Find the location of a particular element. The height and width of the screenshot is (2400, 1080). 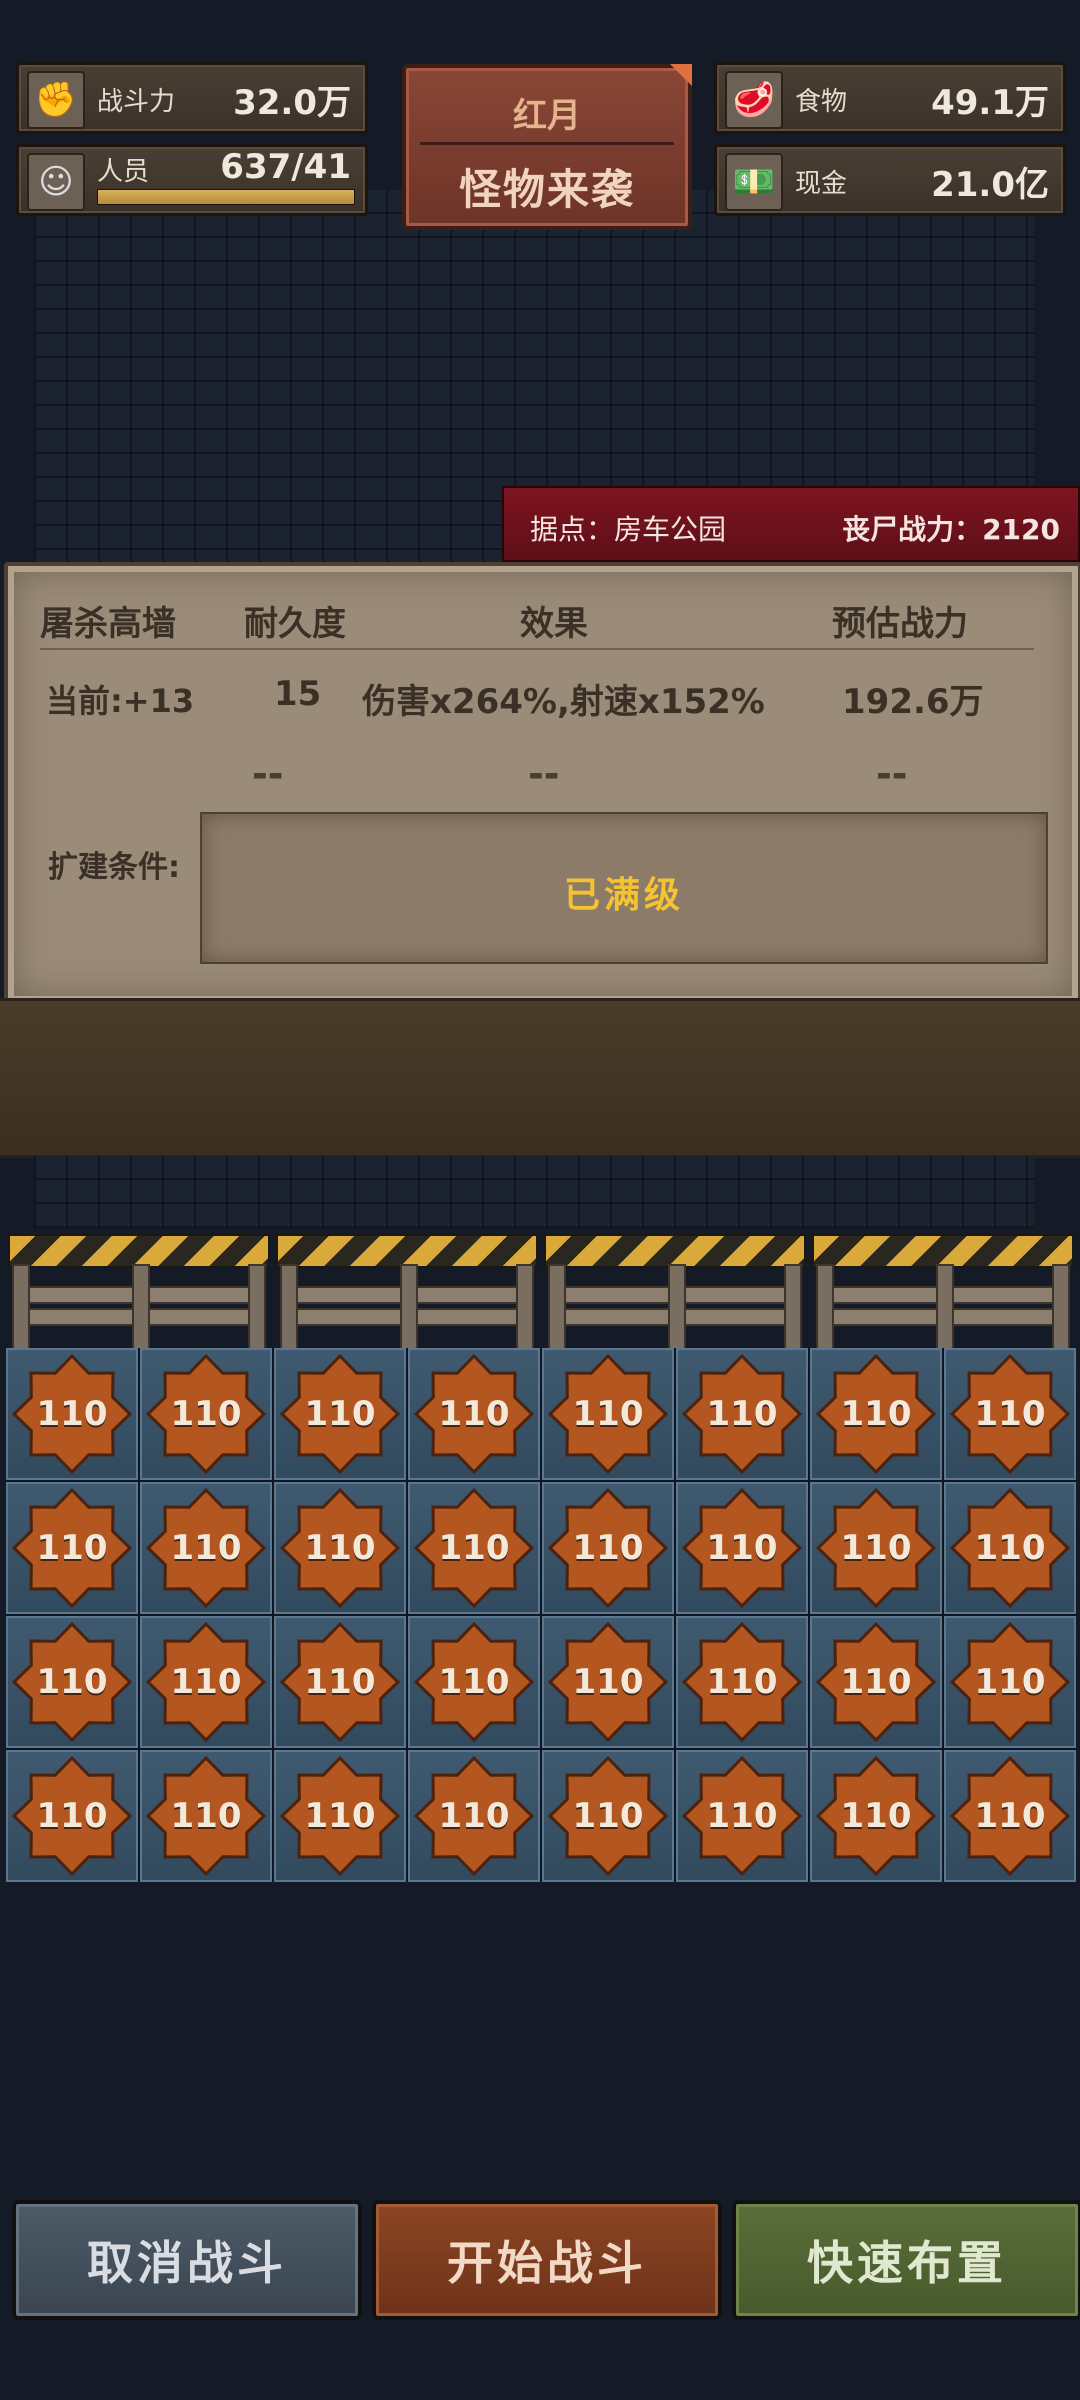

header-name: 屠杀高墙 is located at coordinates (108, 624).